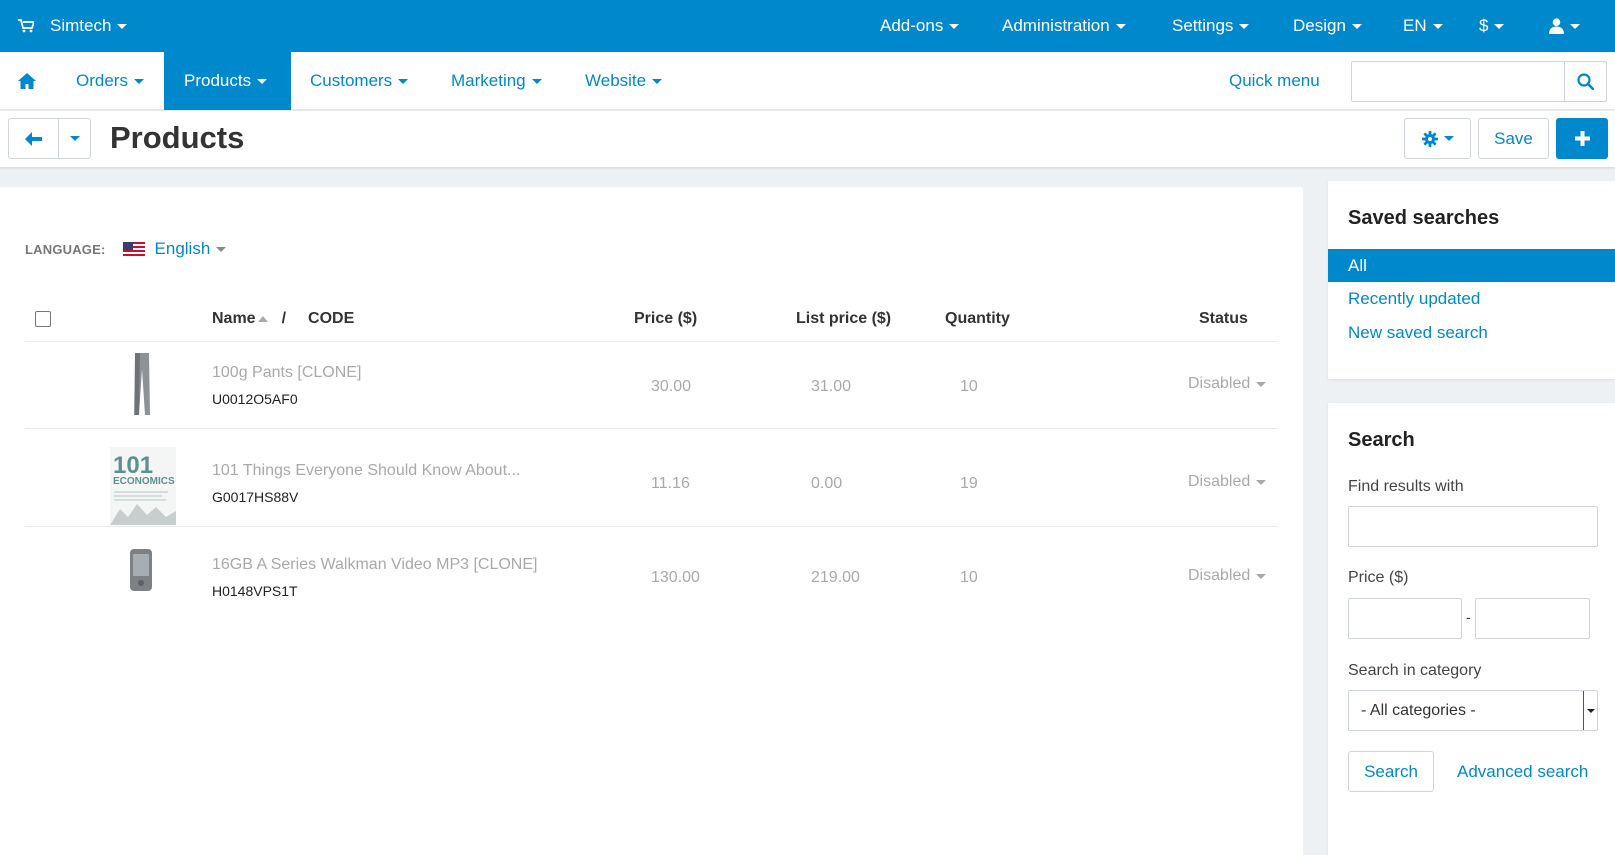 This screenshot has height=855, width=1615. Describe the element at coordinates (374, 565) in the screenshot. I see `product-name-link: 16GB A Series Walkman Video MP3 [CLONE]` at that location.